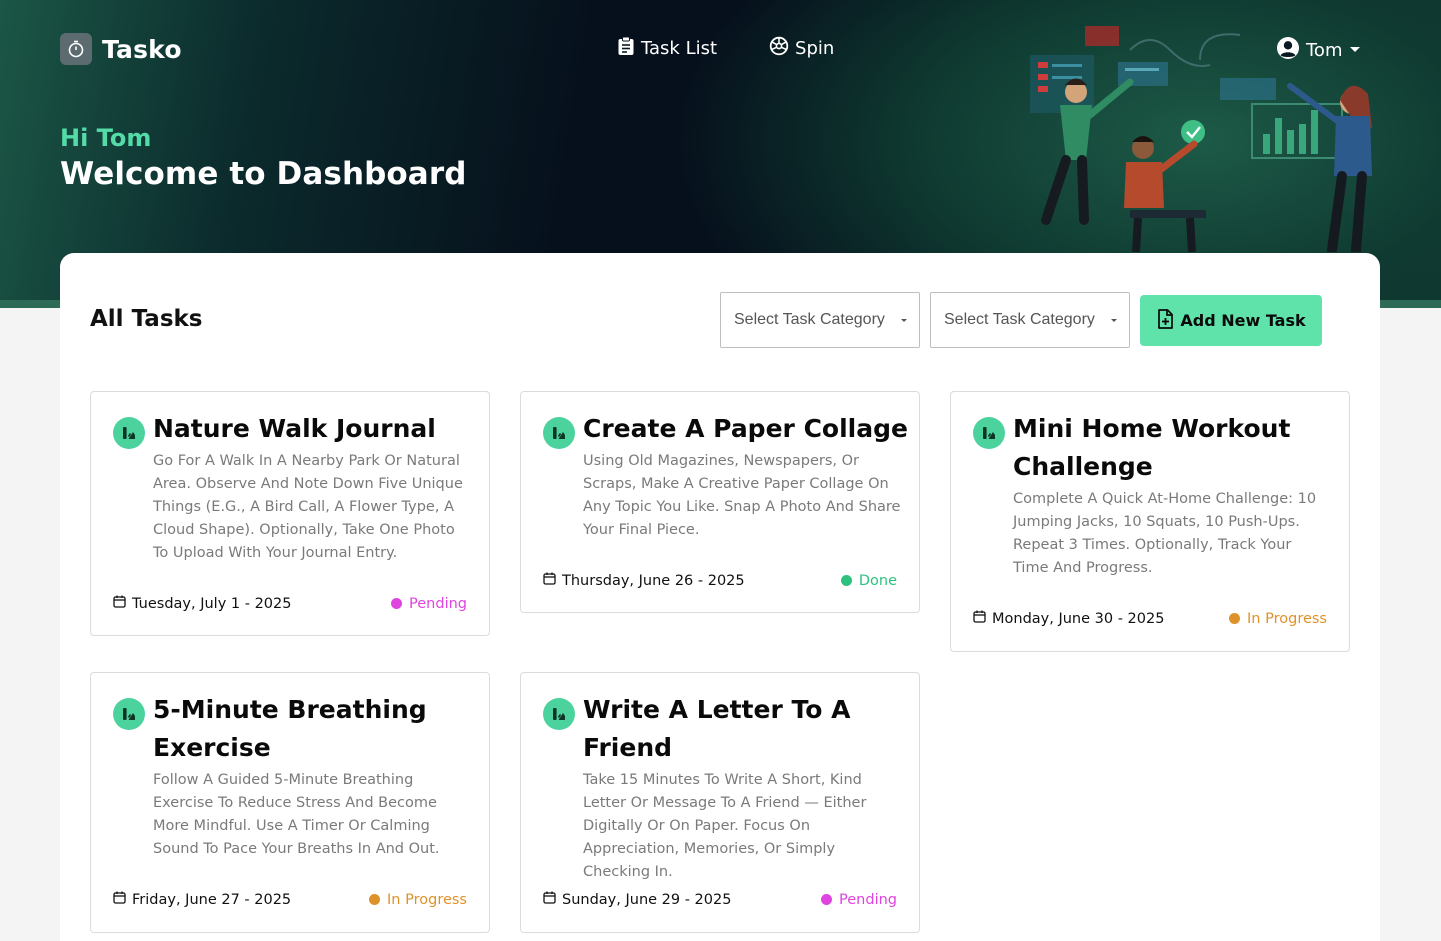  I want to click on nav-task-list: Task List, so click(667, 48).